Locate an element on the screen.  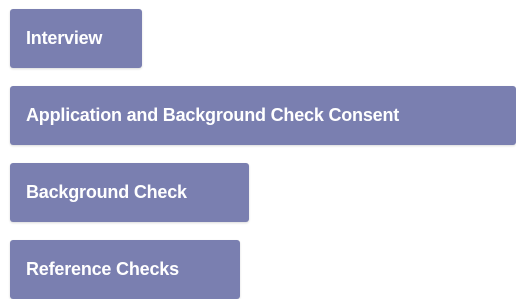
application-background-consent-step-label: Application and Background Check Consent is located at coordinates (213, 115).